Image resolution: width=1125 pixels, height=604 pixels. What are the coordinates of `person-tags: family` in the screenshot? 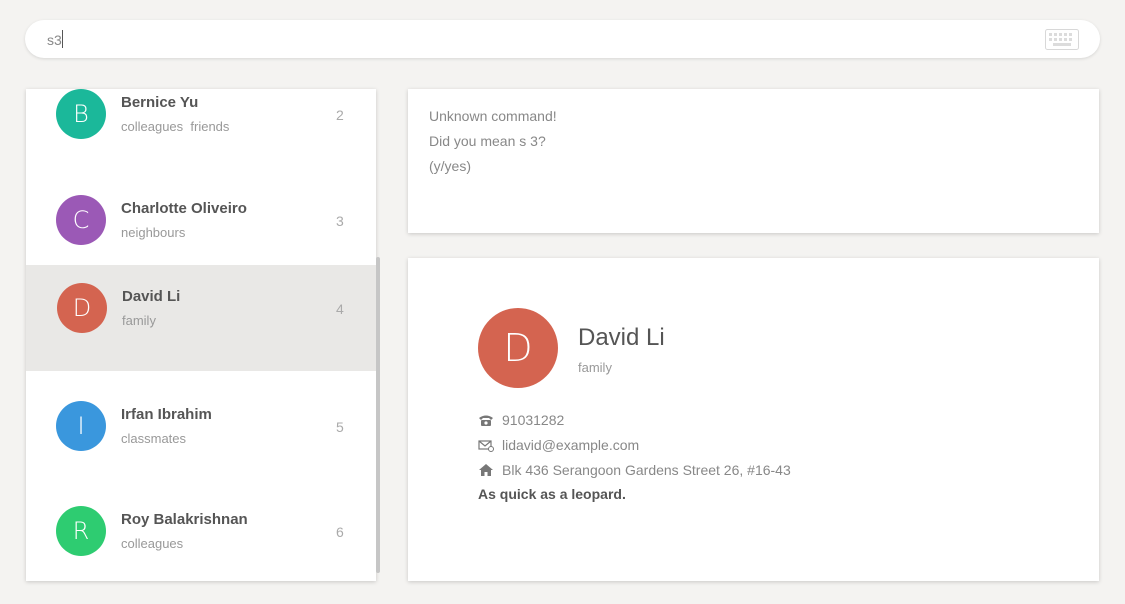 It's located at (139, 320).